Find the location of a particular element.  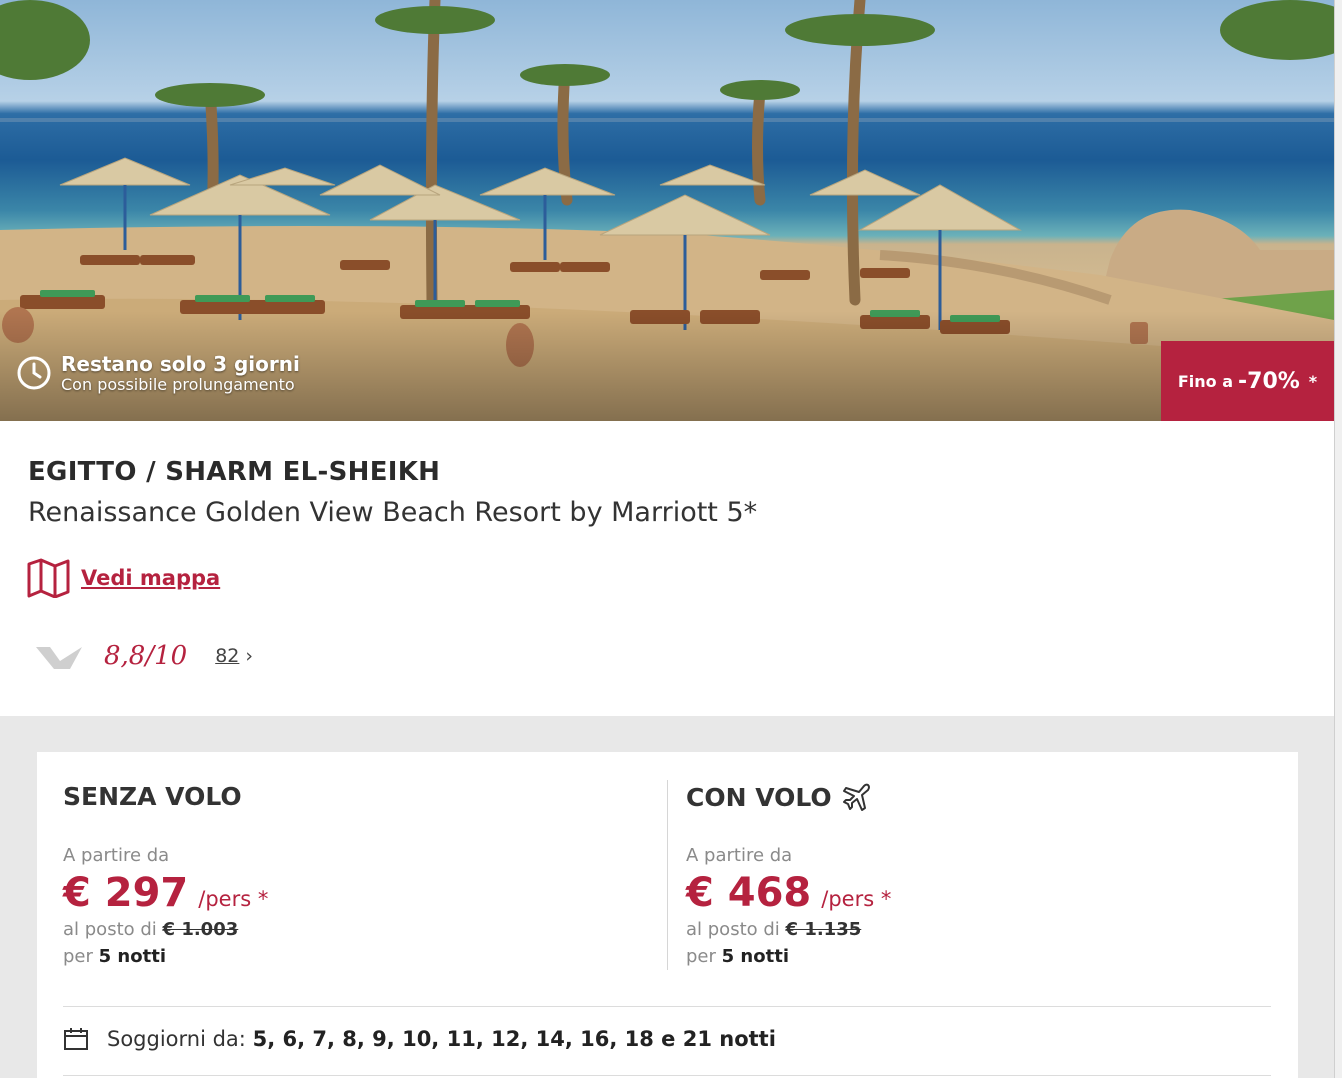

with-flight-from: A partire da is located at coordinates (739, 855).